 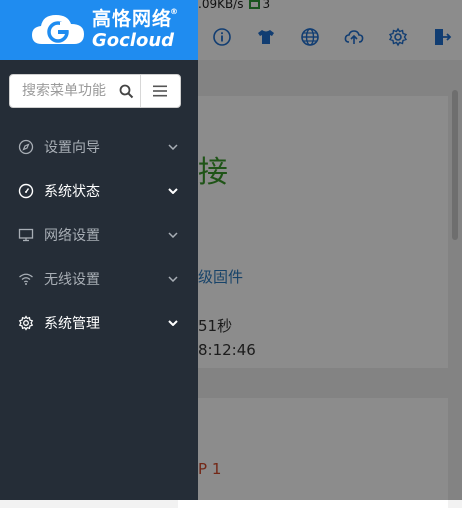 What do you see at coordinates (132, 19) in the screenshot?
I see `brand-name-cn: 高恪网络` at bounding box center [132, 19].